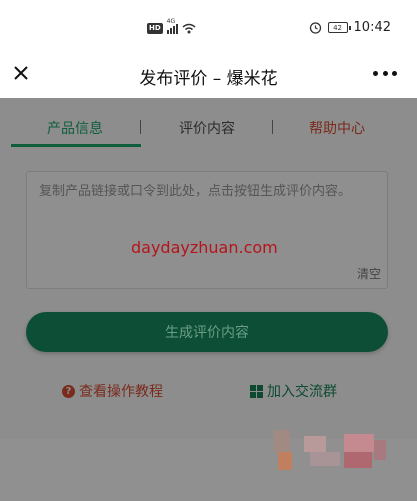  Describe the element at coordinates (68, 391) in the screenshot. I see `question-icon: ?` at that location.